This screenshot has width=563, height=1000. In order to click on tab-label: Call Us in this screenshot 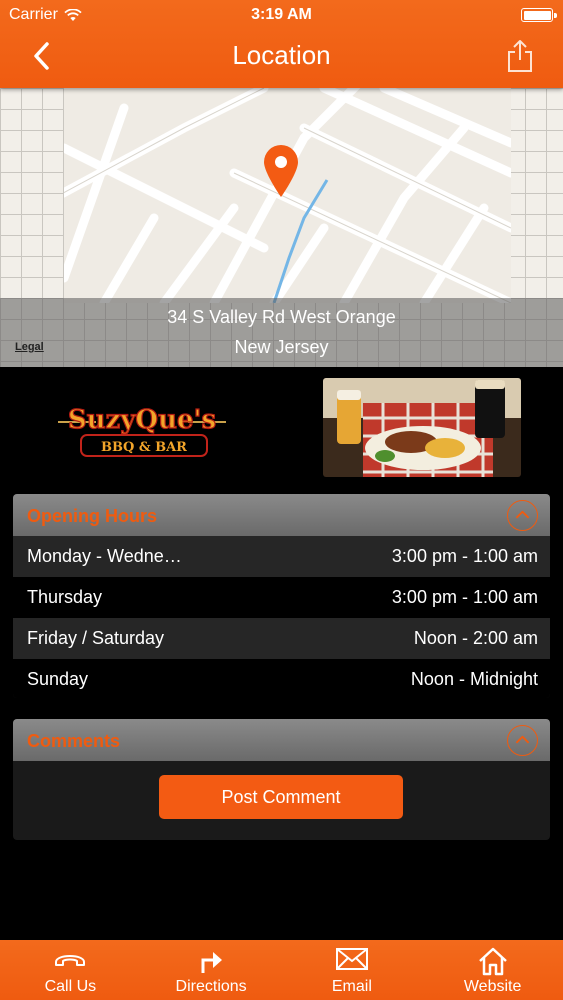, I will do `click(70, 986)`.